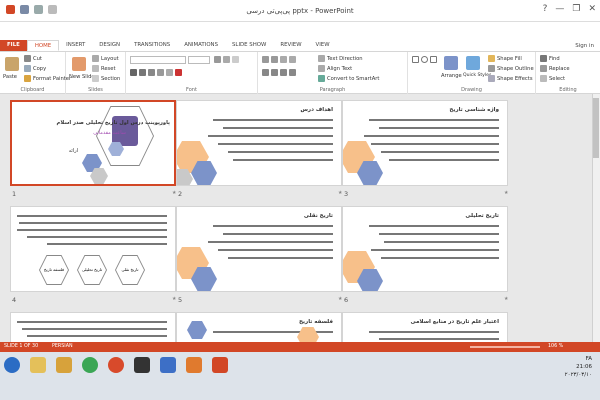 The width and height of the screenshot is (600, 400). Describe the element at coordinates (35, 68) in the screenshot. I see `copy-button: Copy` at that location.